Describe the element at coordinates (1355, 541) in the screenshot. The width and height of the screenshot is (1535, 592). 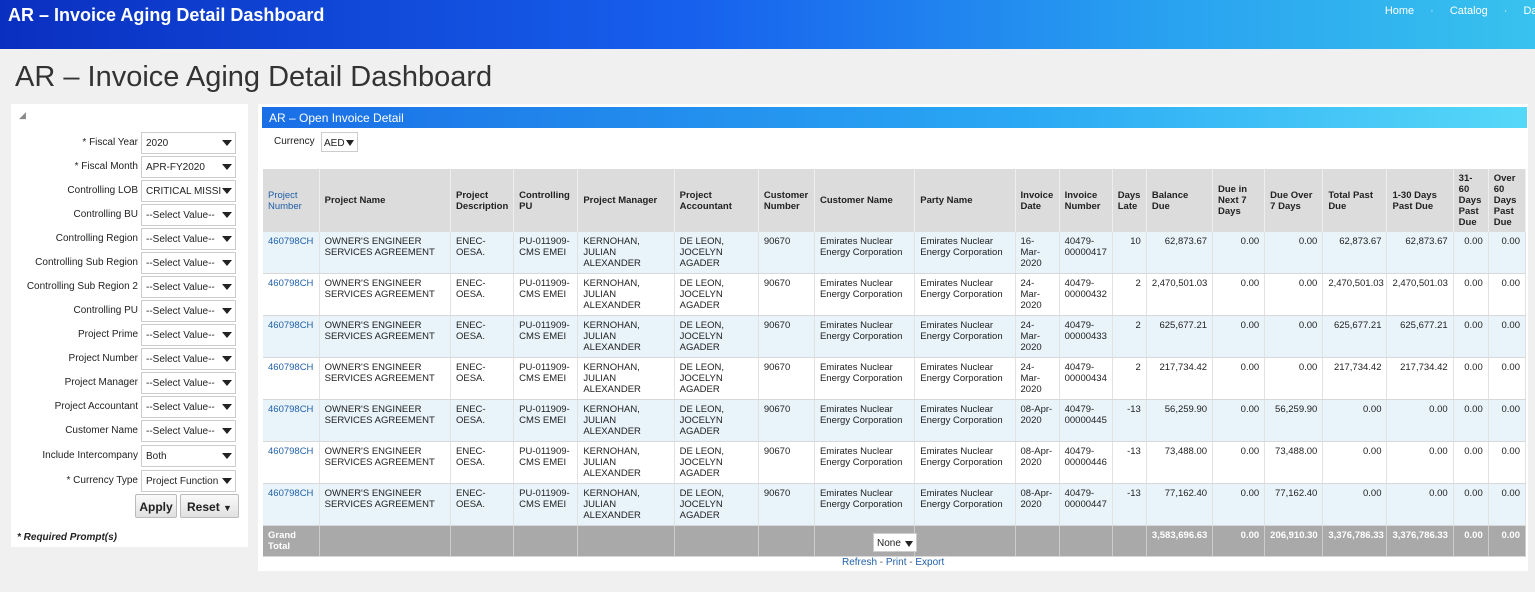
I see `total-cell: 3,376,786.33` at that location.